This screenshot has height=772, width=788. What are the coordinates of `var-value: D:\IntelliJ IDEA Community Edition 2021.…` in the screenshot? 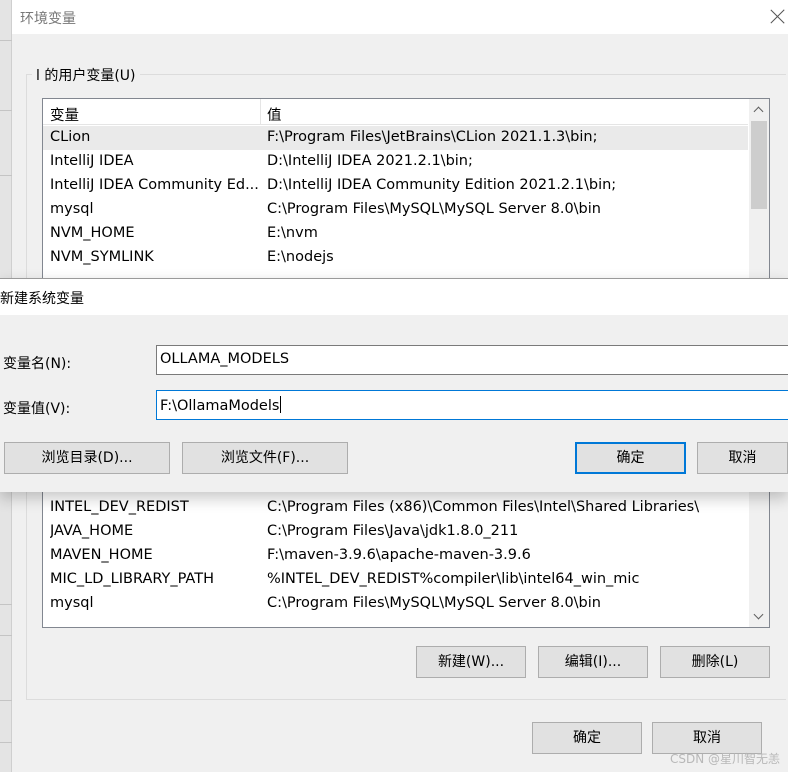 It's located at (442, 185).